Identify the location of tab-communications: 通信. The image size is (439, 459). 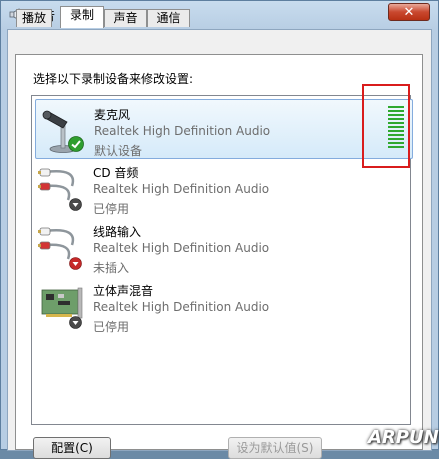
(168, 18).